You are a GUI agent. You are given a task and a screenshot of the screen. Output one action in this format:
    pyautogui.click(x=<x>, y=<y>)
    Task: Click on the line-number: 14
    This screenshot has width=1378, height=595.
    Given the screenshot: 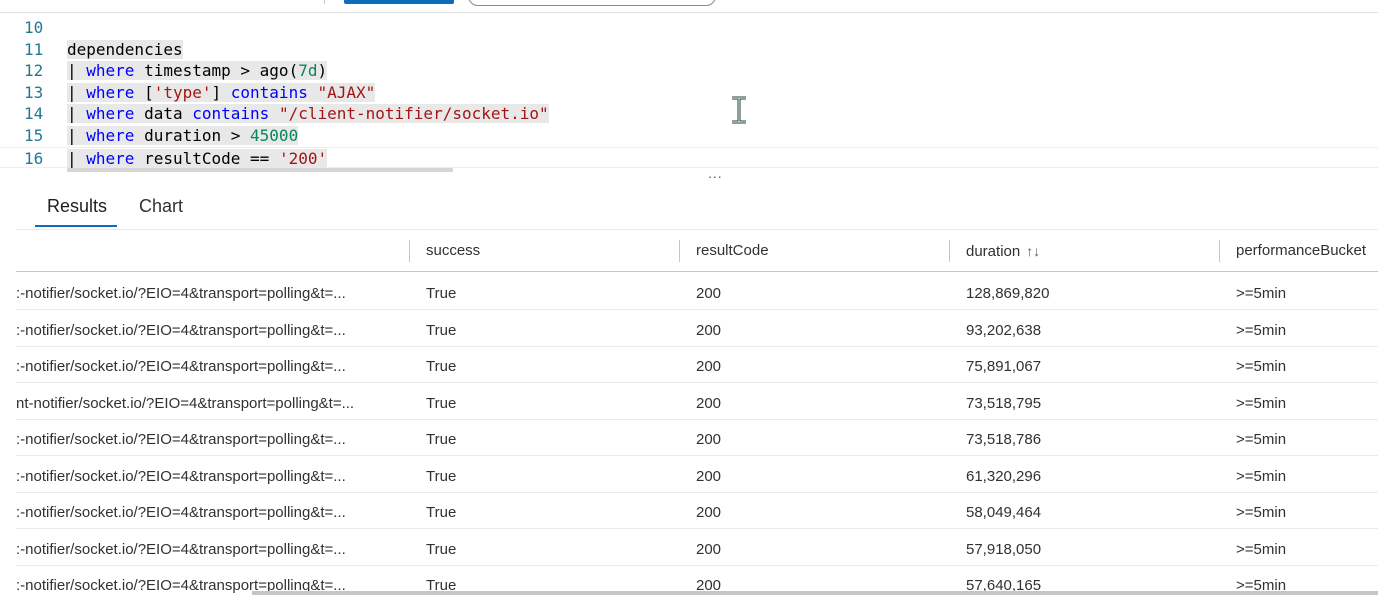 What is the action you would take?
    pyautogui.click(x=34, y=114)
    